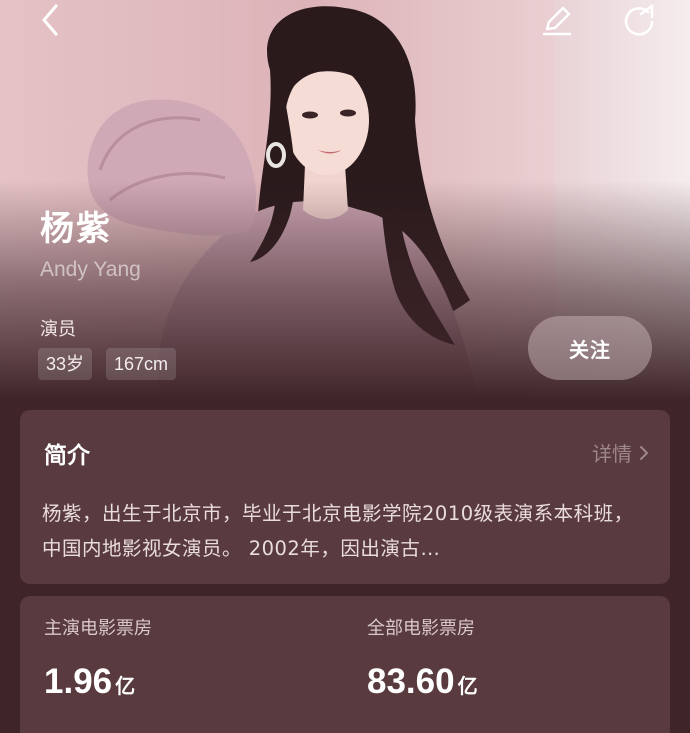  Describe the element at coordinates (421, 628) in the screenshot. I see `total-box-office-label: 全部电影票房` at that location.